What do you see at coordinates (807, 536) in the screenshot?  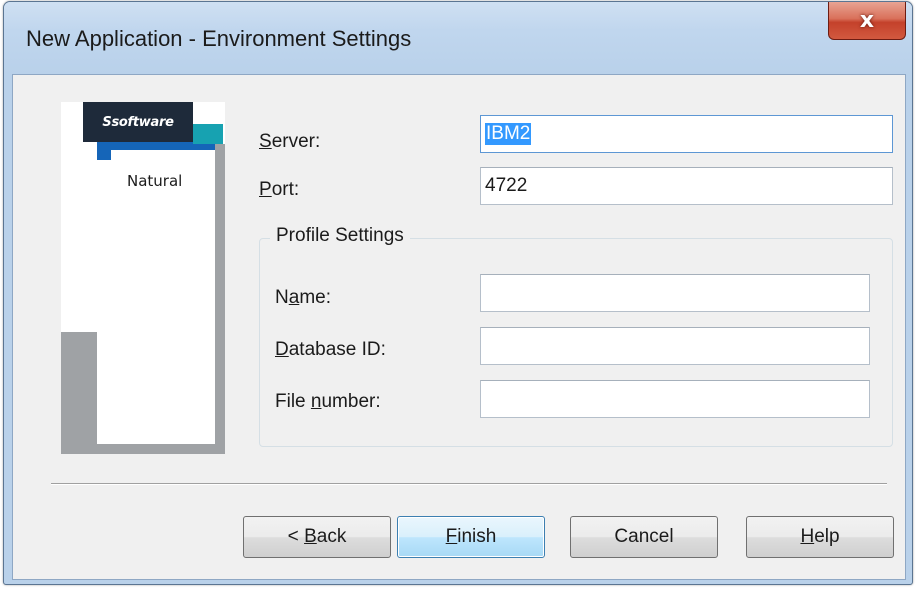 I see `help-button-accel: H` at bounding box center [807, 536].